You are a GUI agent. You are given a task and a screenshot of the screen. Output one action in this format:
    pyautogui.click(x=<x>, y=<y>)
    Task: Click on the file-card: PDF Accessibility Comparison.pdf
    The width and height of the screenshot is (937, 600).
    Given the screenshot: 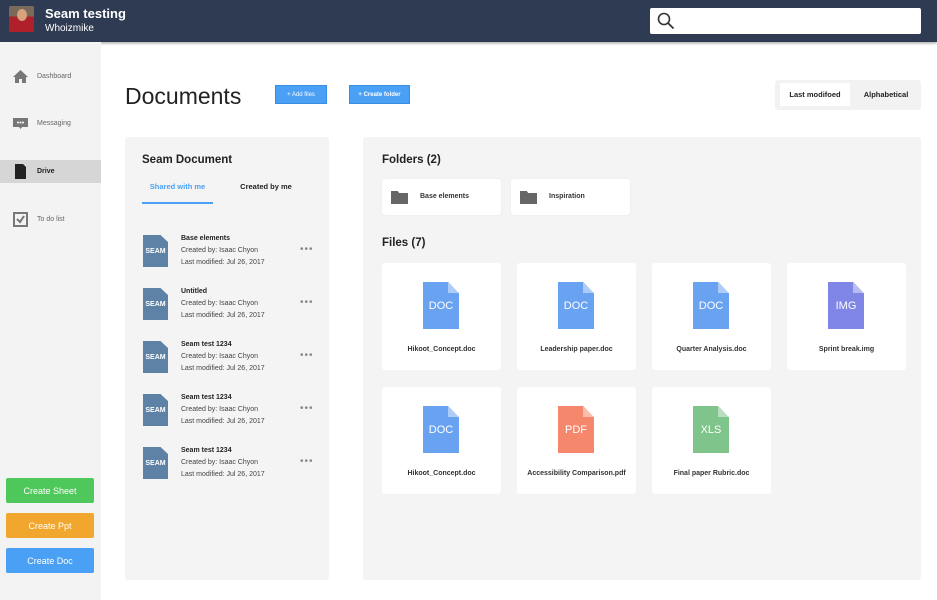 What is the action you would take?
    pyautogui.click(x=576, y=440)
    